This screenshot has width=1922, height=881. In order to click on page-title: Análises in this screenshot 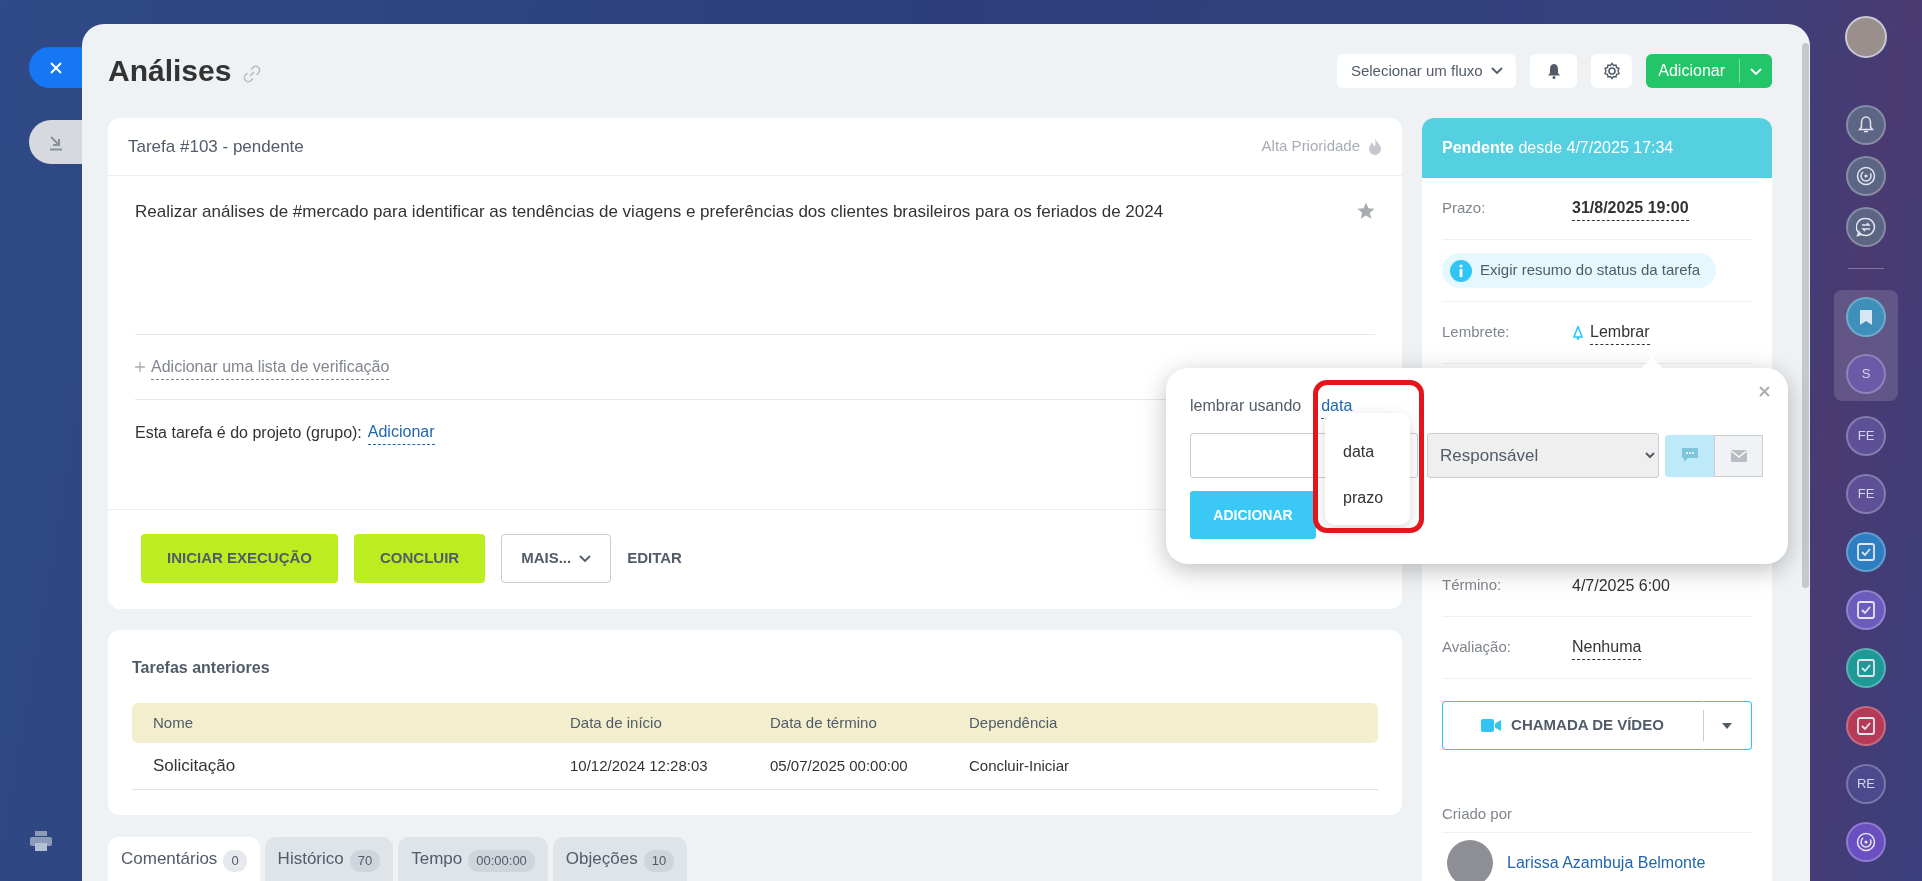, I will do `click(170, 71)`.